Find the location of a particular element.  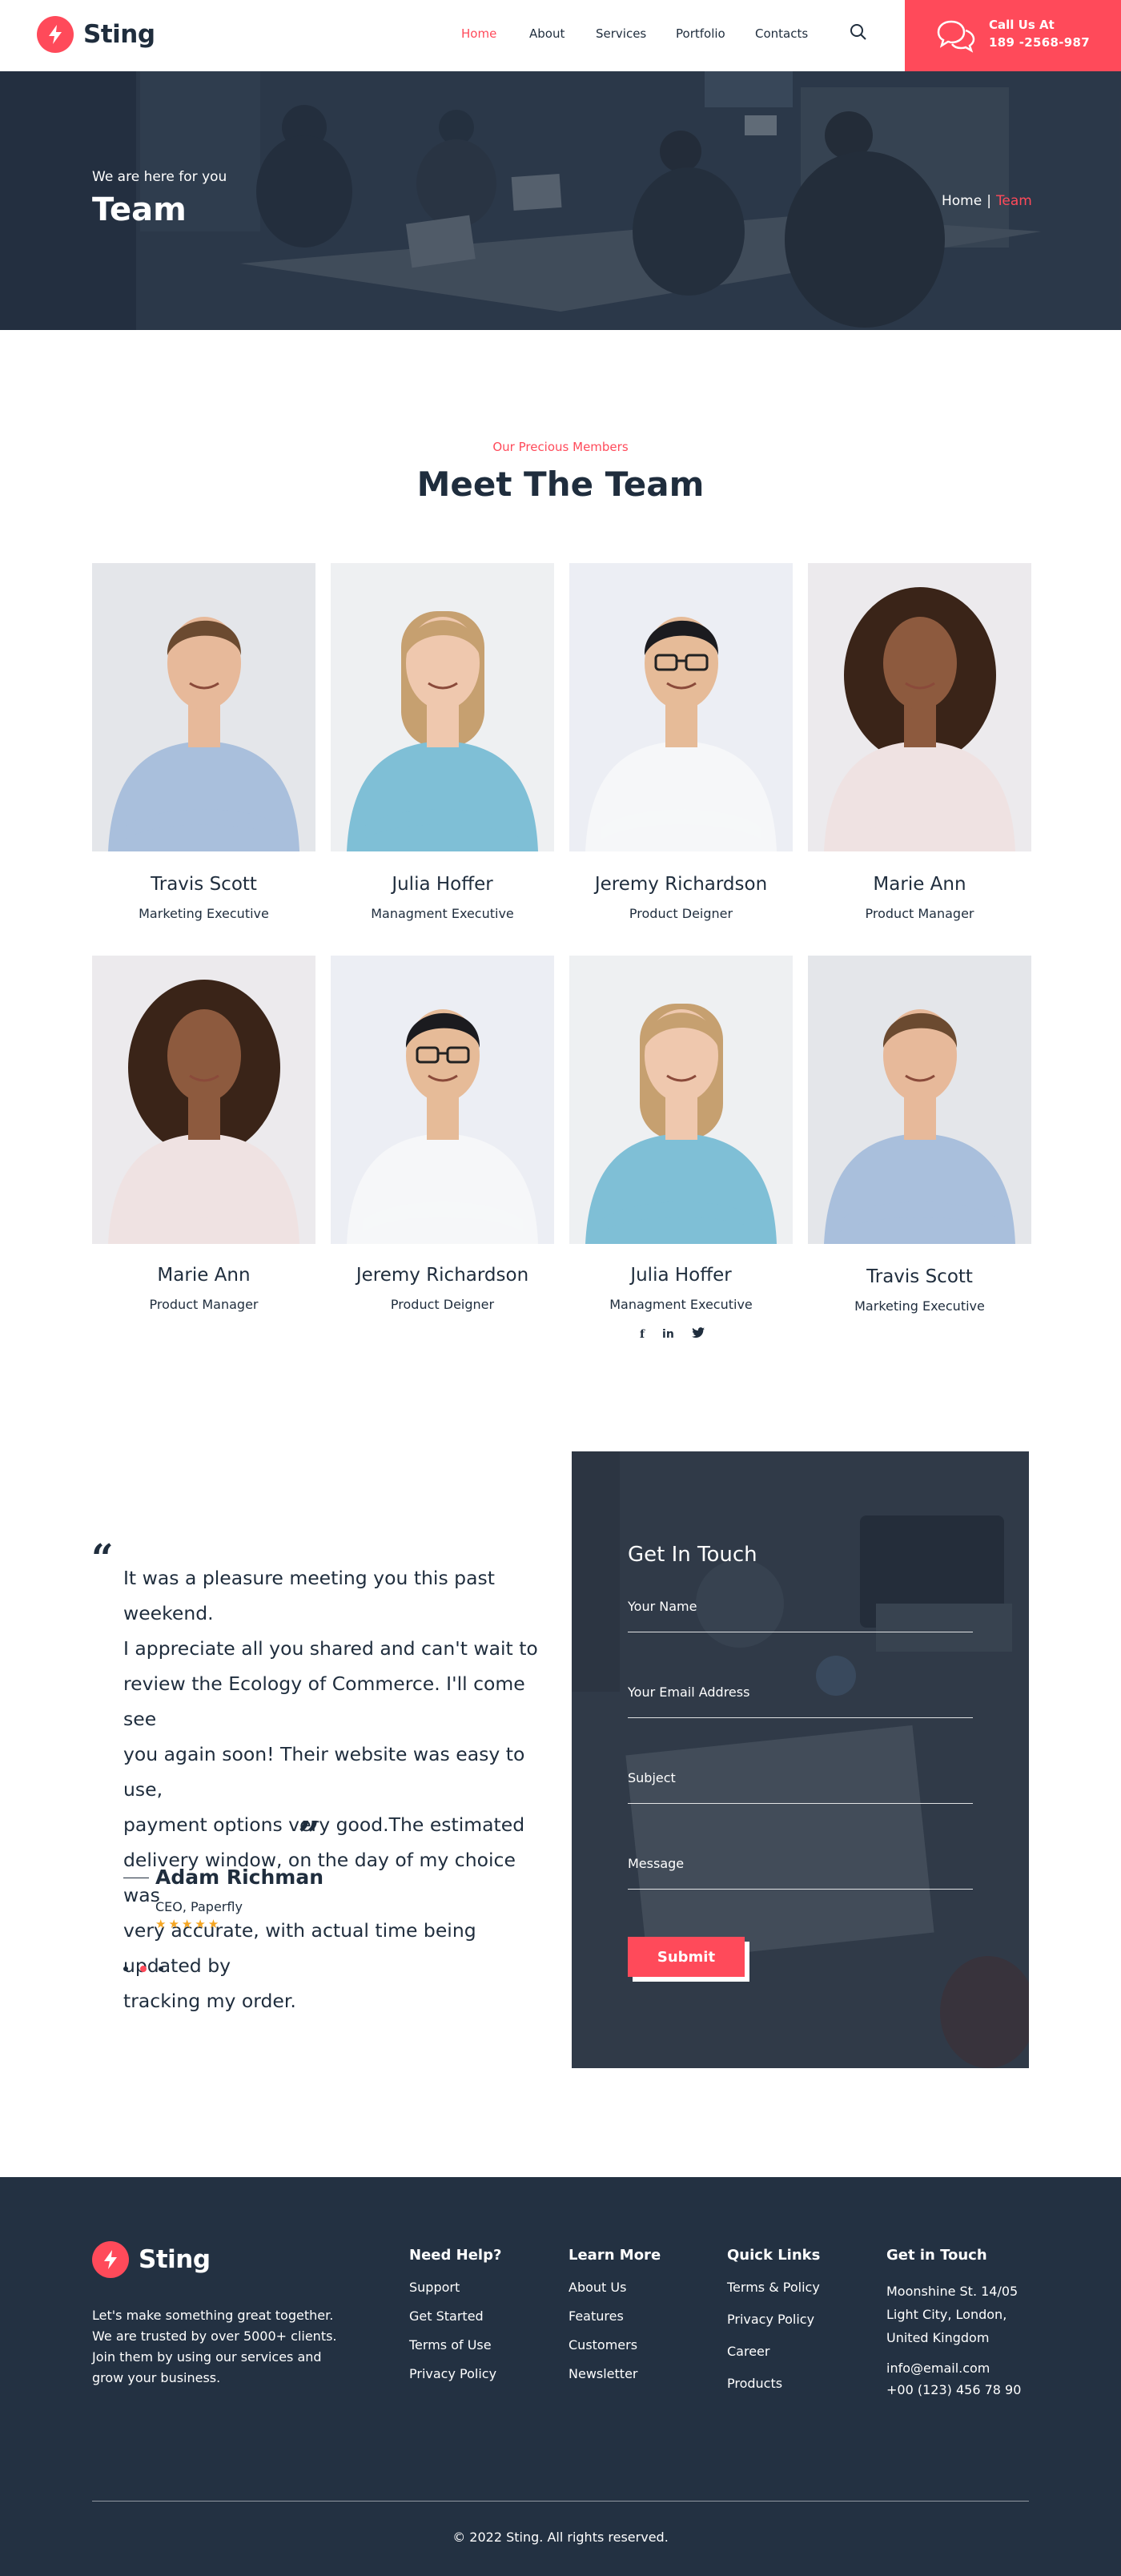

logo: Sting is located at coordinates (96, 34).